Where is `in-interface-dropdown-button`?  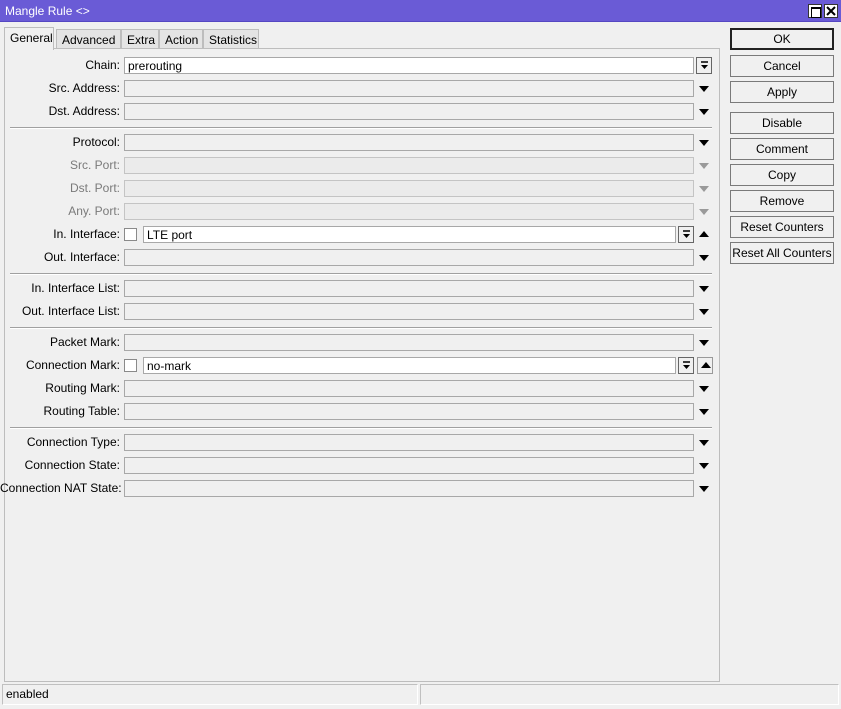
in-interface-dropdown-button is located at coordinates (686, 234).